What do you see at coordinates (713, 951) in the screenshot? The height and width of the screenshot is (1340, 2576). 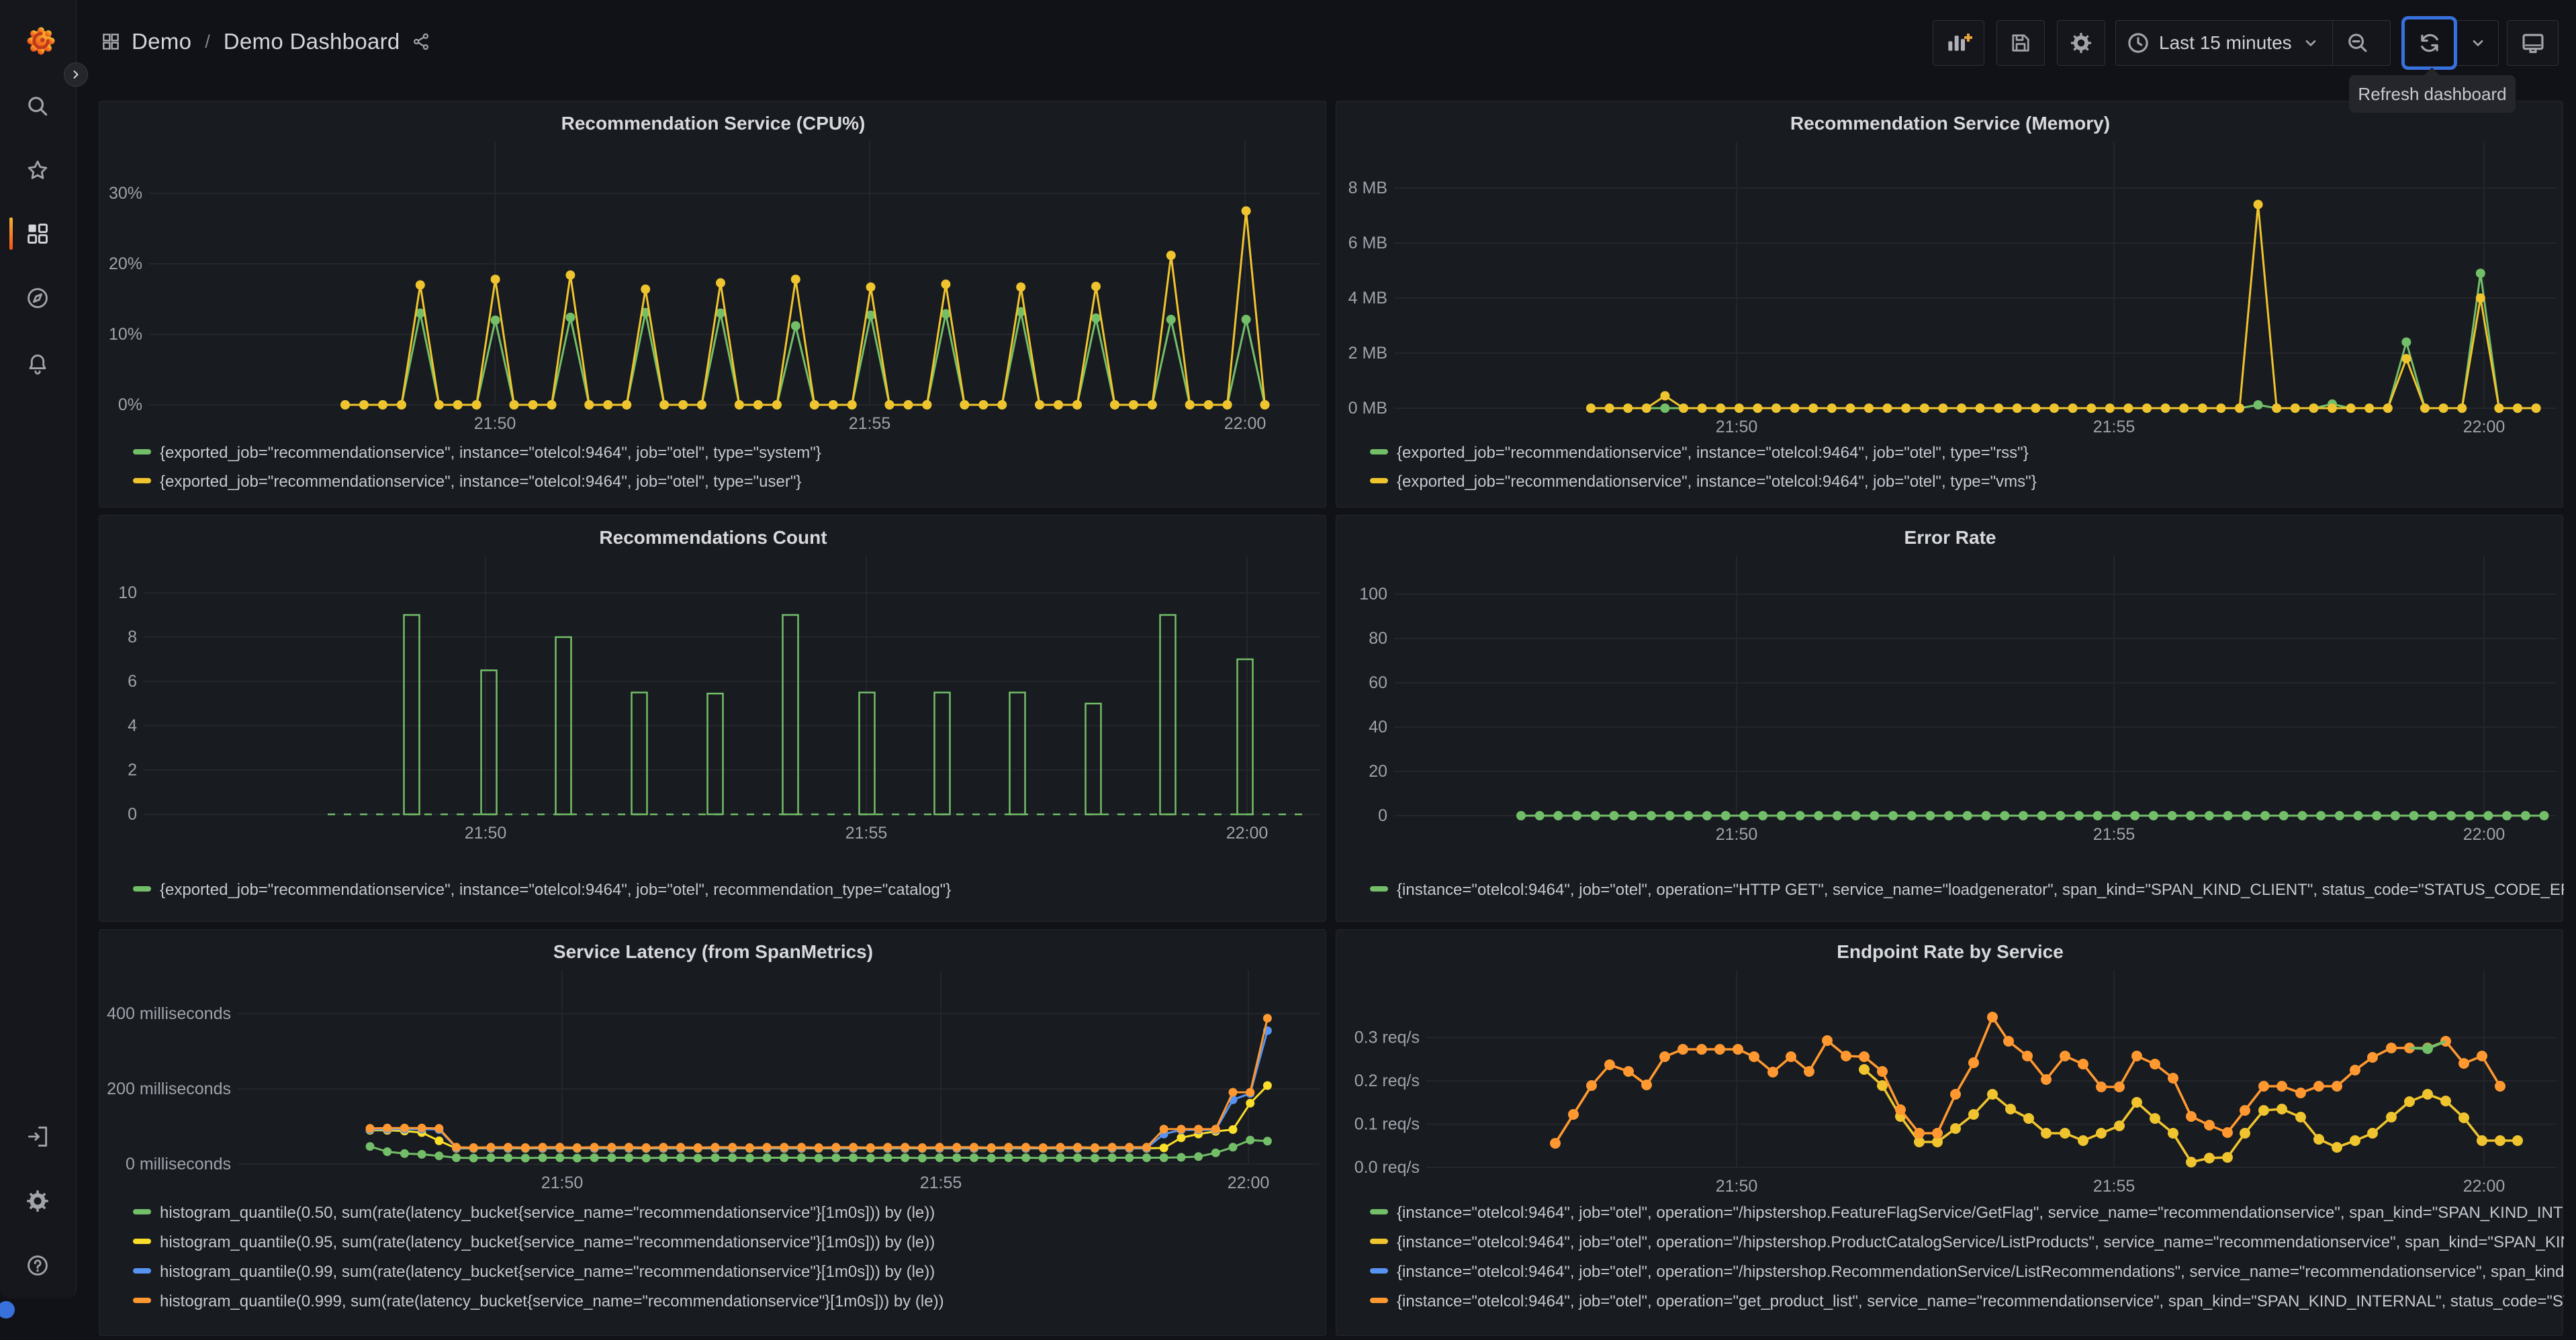 I see `svg-text:Service Latency (from SpanMetr: Service Latency (from SpanMetrics)` at bounding box center [713, 951].